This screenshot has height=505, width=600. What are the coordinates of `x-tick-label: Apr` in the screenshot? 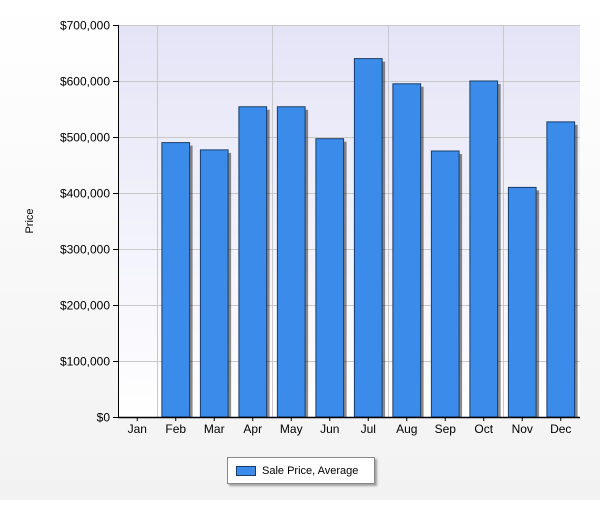 It's located at (252, 429).